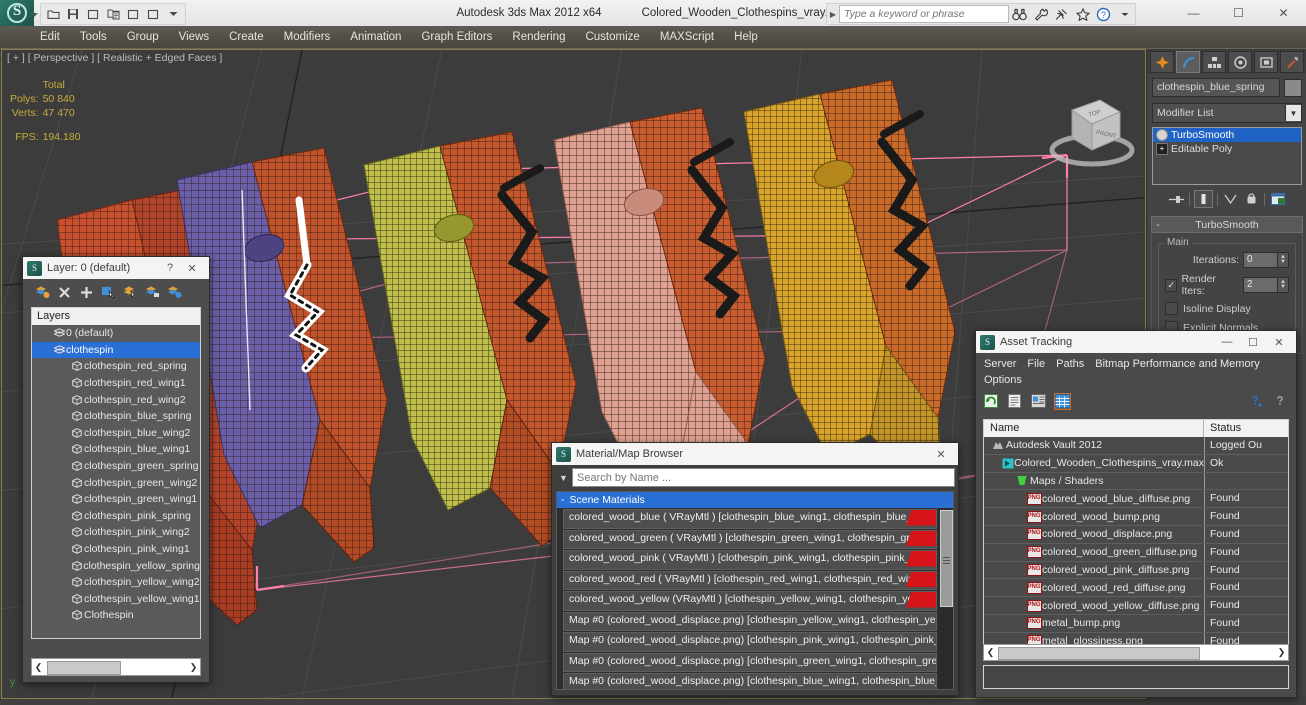 Image resolution: width=1306 pixels, height=705 pixels. I want to click on menu-item-help: Help, so click(746, 37).